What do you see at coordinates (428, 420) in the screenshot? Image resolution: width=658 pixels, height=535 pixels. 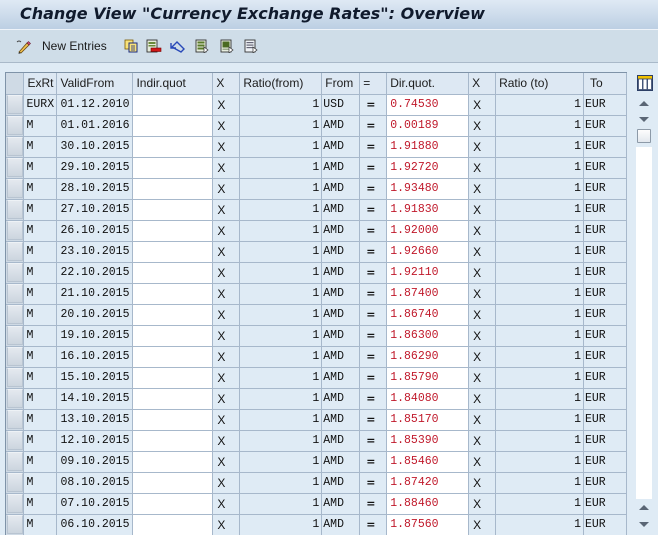 I see `cell-dir-quot-input: 1.85170` at bounding box center [428, 420].